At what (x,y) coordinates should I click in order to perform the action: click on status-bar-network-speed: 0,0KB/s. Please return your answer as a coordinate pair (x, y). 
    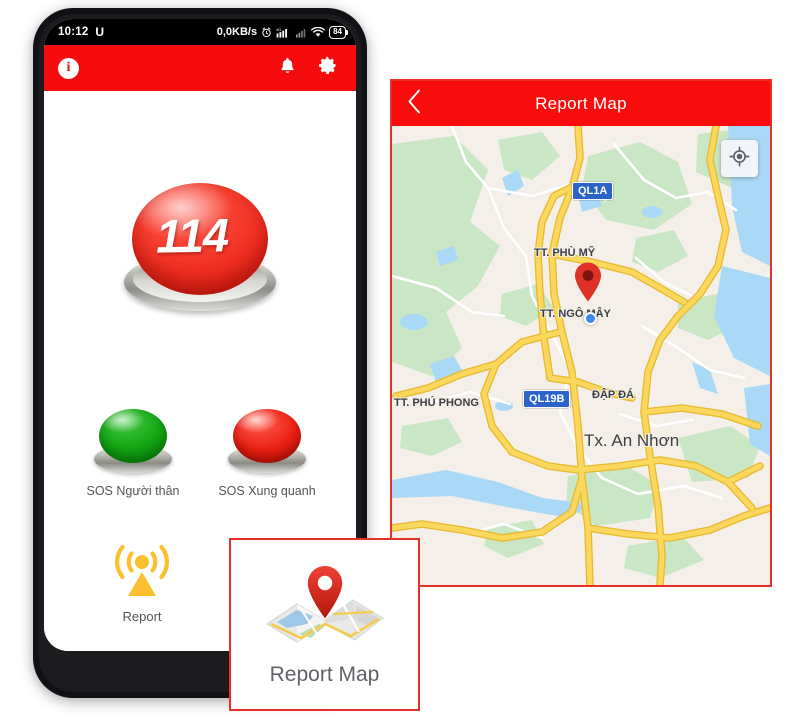
    Looking at the image, I should click on (237, 32).